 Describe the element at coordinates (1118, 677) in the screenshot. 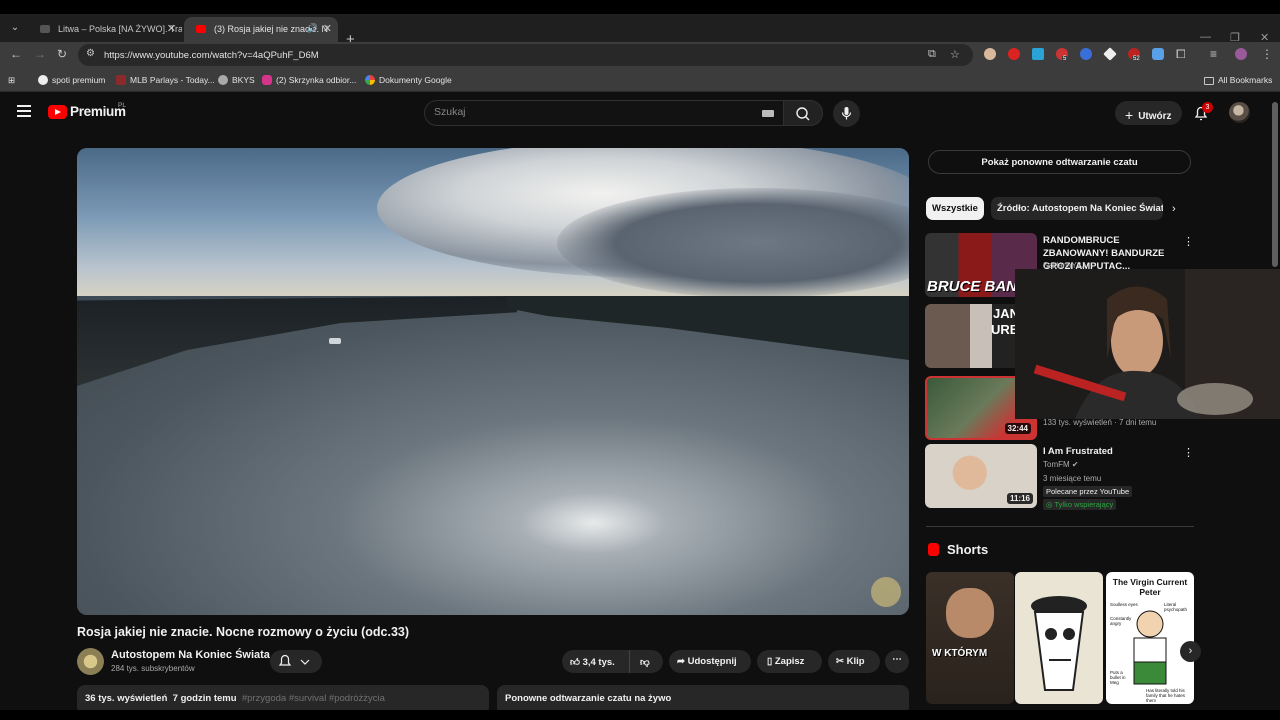

I see `short-annotation: Puts a bullet in Meg` at that location.